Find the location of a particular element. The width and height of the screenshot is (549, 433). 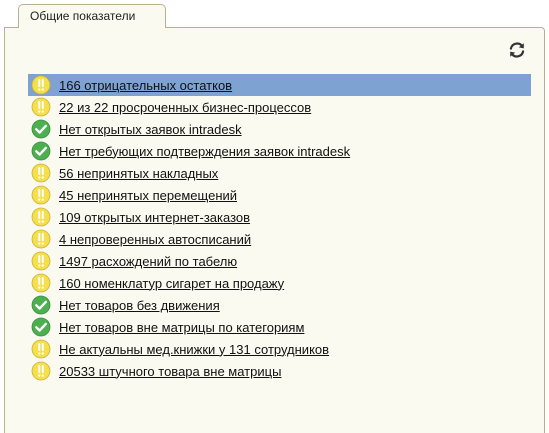

indicator-link: 109 открытых интернет-заказов is located at coordinates (154, 217).